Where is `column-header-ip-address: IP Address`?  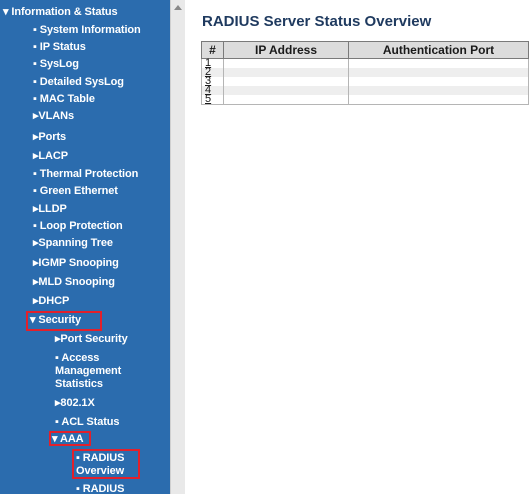
column-header-ip-address: IP Address is located at coordinates (286, 50).